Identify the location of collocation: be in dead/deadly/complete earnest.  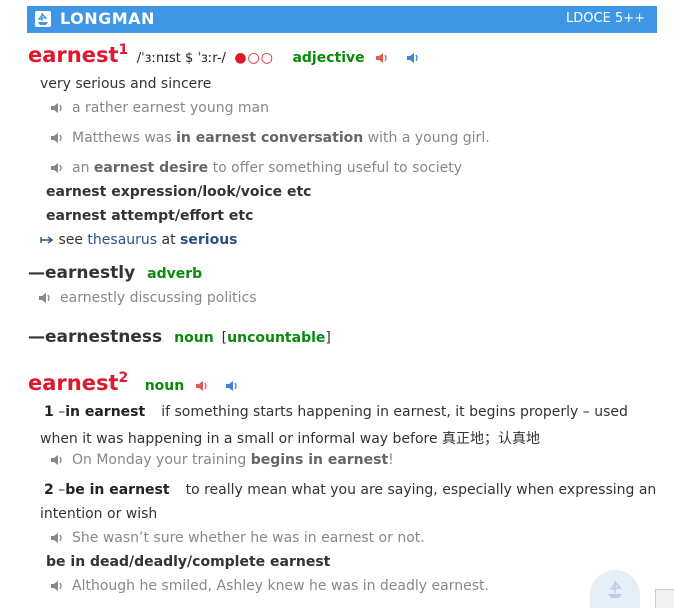
(188, 562).